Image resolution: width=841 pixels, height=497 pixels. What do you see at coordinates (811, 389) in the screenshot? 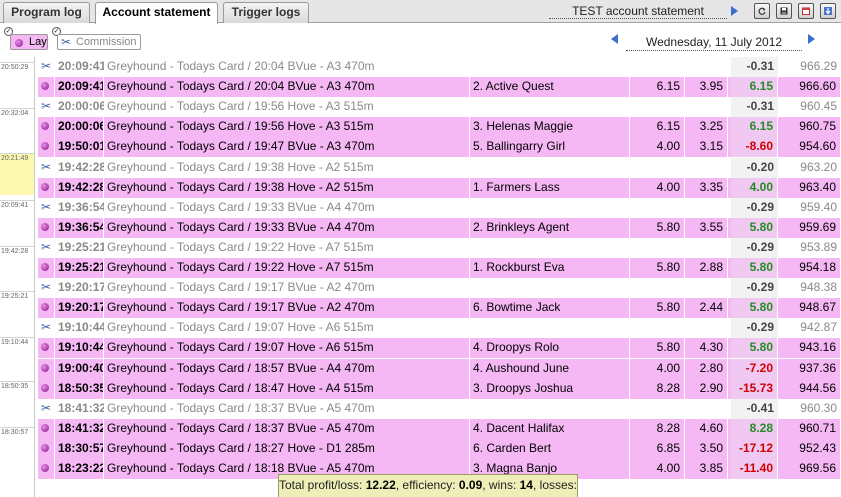
I see `row-balance: 944.56` at bounding box center [811, 389].